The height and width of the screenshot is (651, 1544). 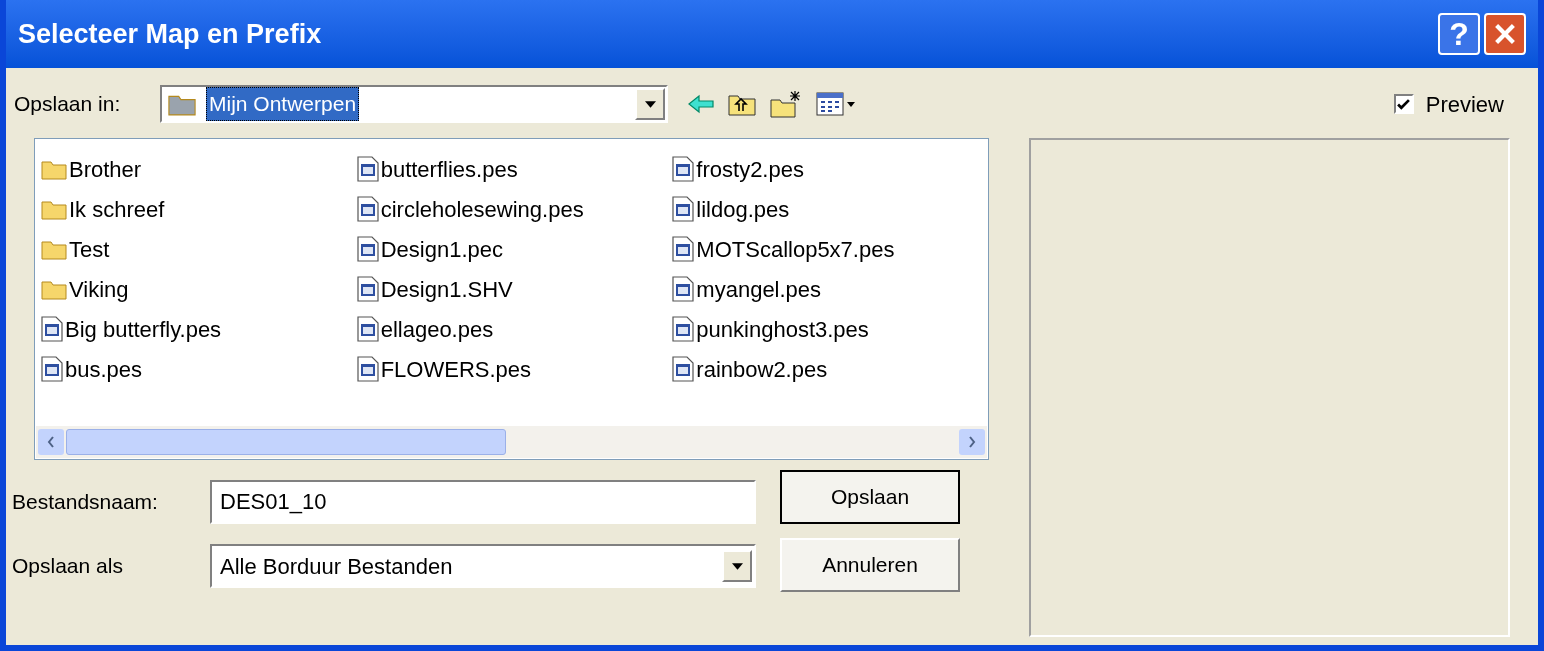 I want to click on scroll-right-button, so click(x=972, y=442).